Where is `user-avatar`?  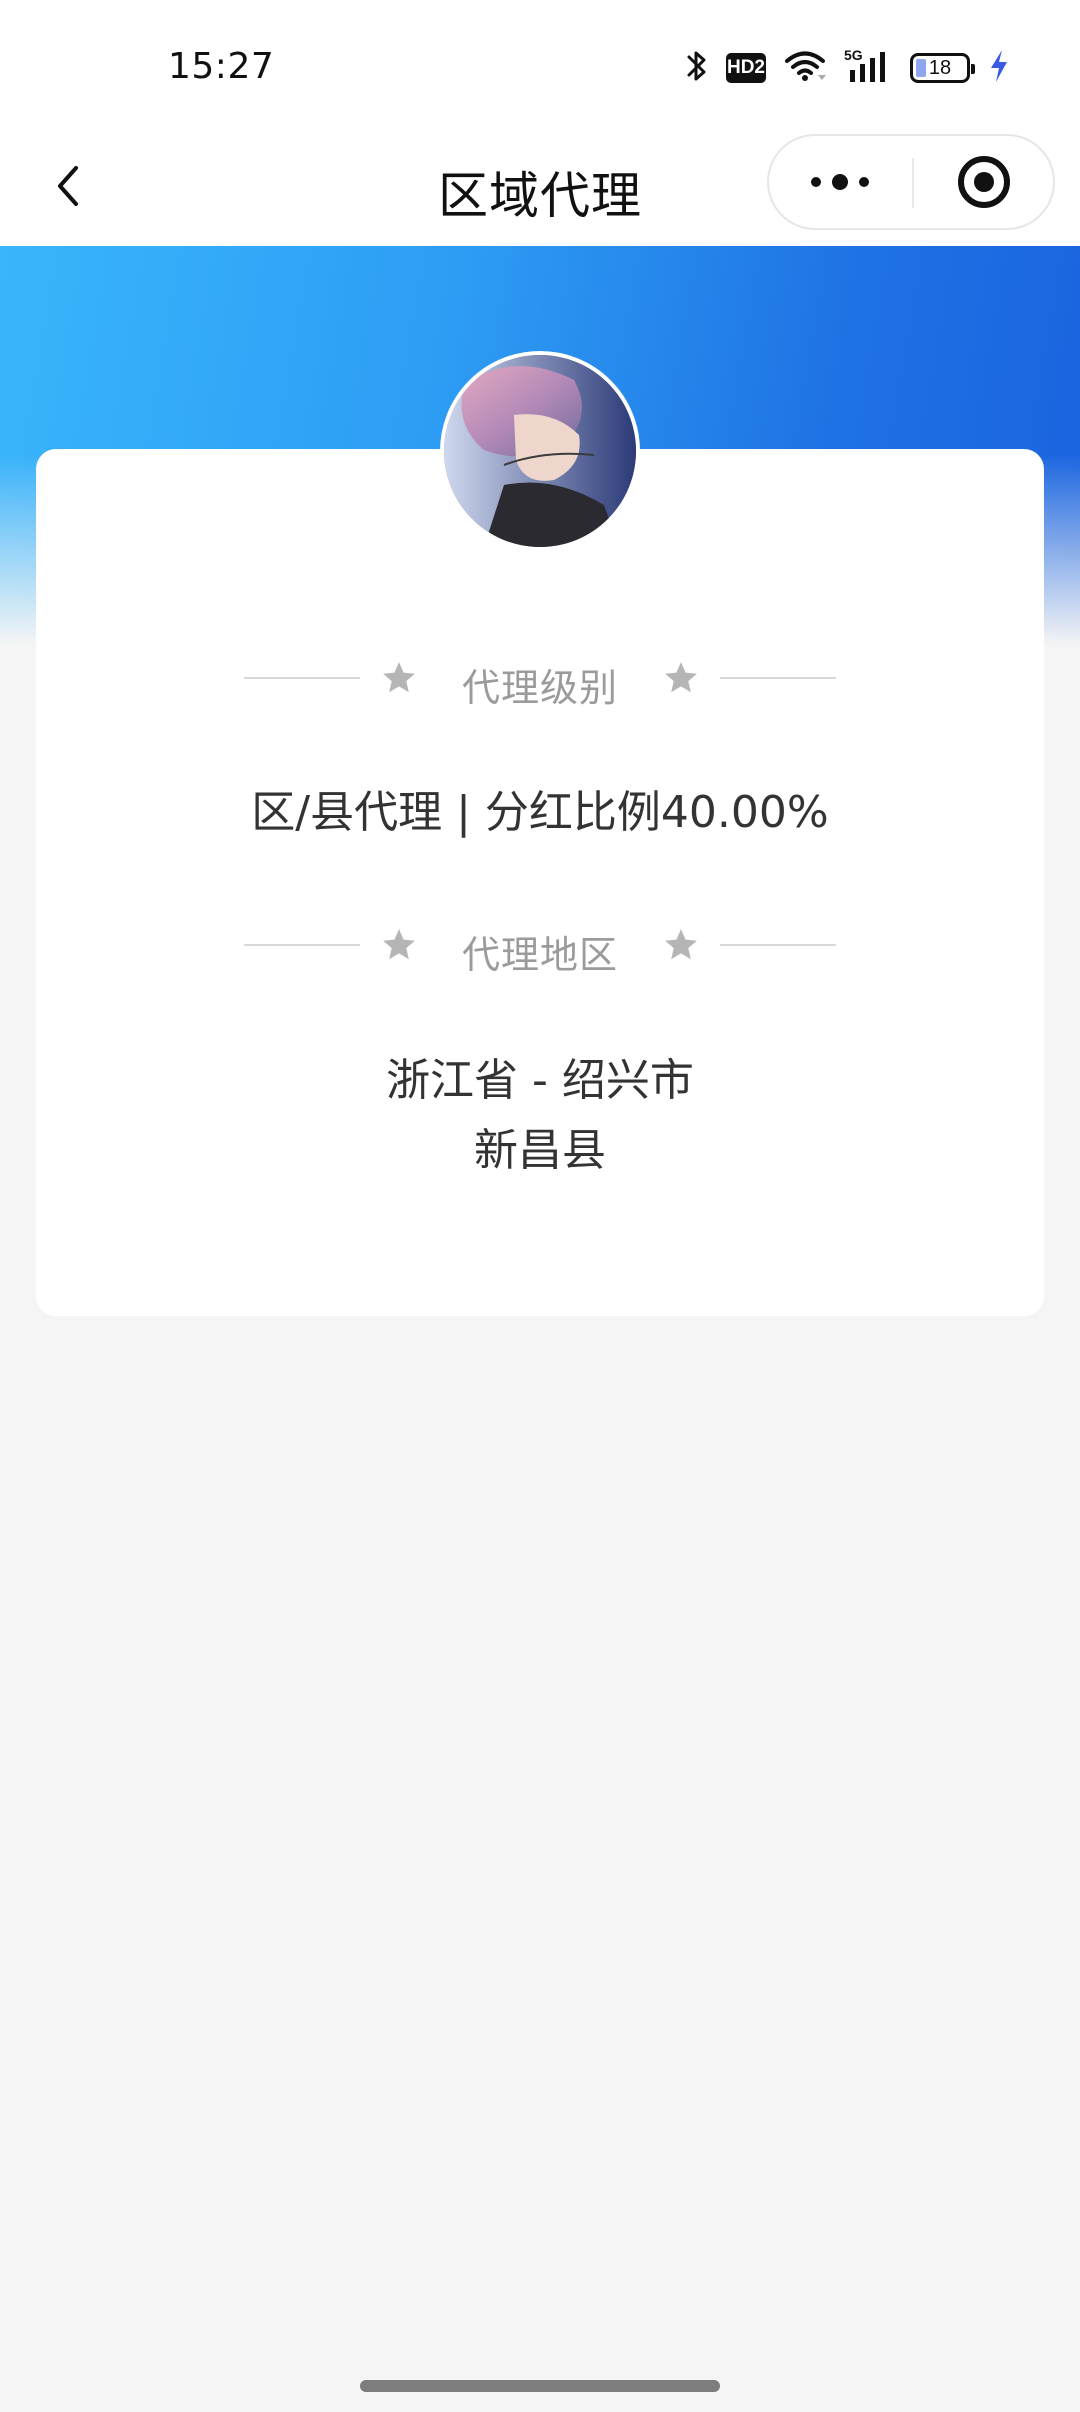 user-avatar is located at coordinates (540, 451).